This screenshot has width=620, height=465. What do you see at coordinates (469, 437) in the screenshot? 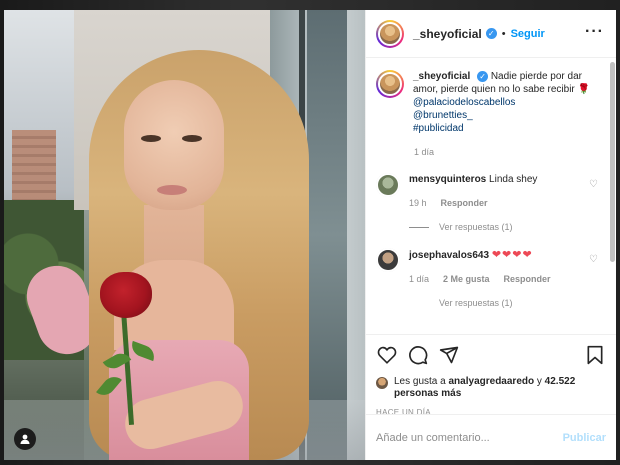
I see `comment-input` at bounding box center [469, 437].